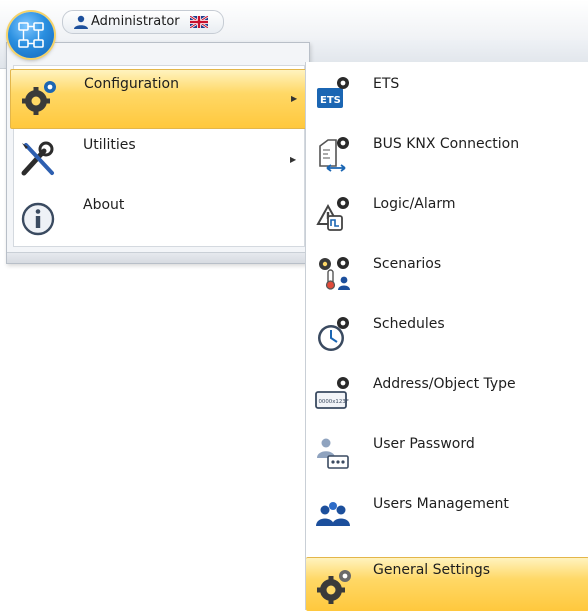 This screenshot has height=611, width=588. Describe the element at coordinates (332, 214) in the screenshot. I see `logic-alarm-icon` at that location.